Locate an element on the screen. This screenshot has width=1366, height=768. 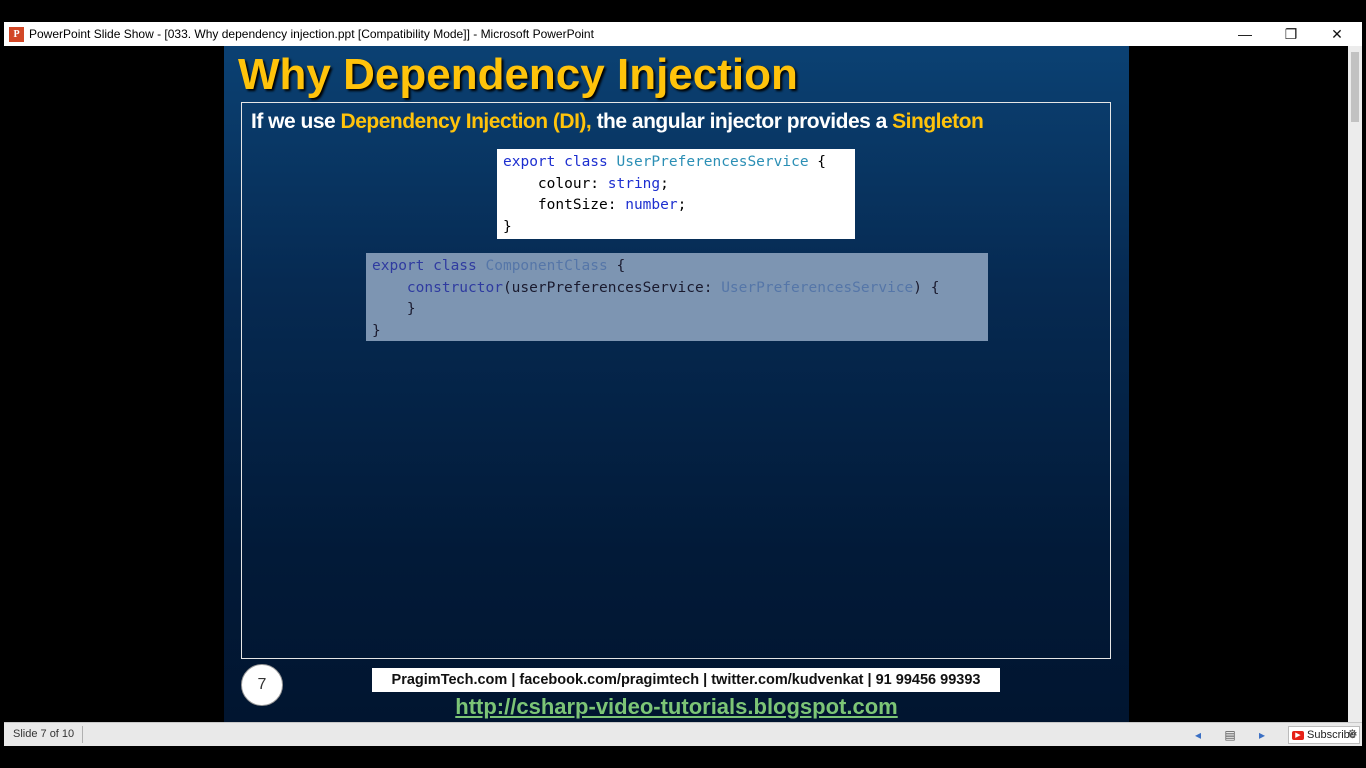
vertical-scrollbar is located at coordinates (1355, 384).